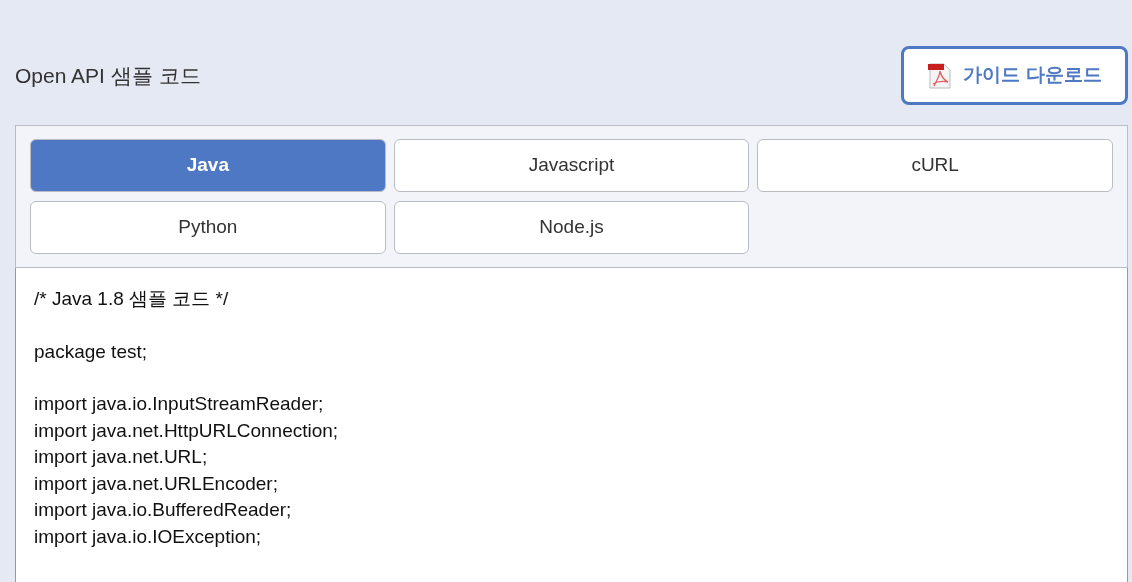 This screenshot has width=1132, height=582. What do you see at coordinates (935, 165) in the screenshot?
I see `language-tab: cURL` at bounding box center [935, 165].